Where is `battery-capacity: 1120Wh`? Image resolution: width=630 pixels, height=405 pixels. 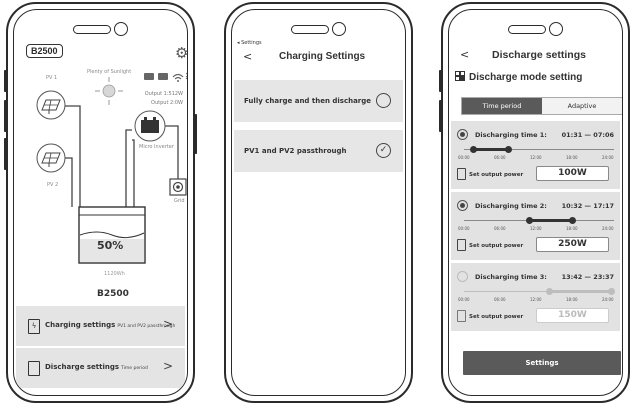 battery-capacity: 1120Wh is located at coordinates (114, 274).